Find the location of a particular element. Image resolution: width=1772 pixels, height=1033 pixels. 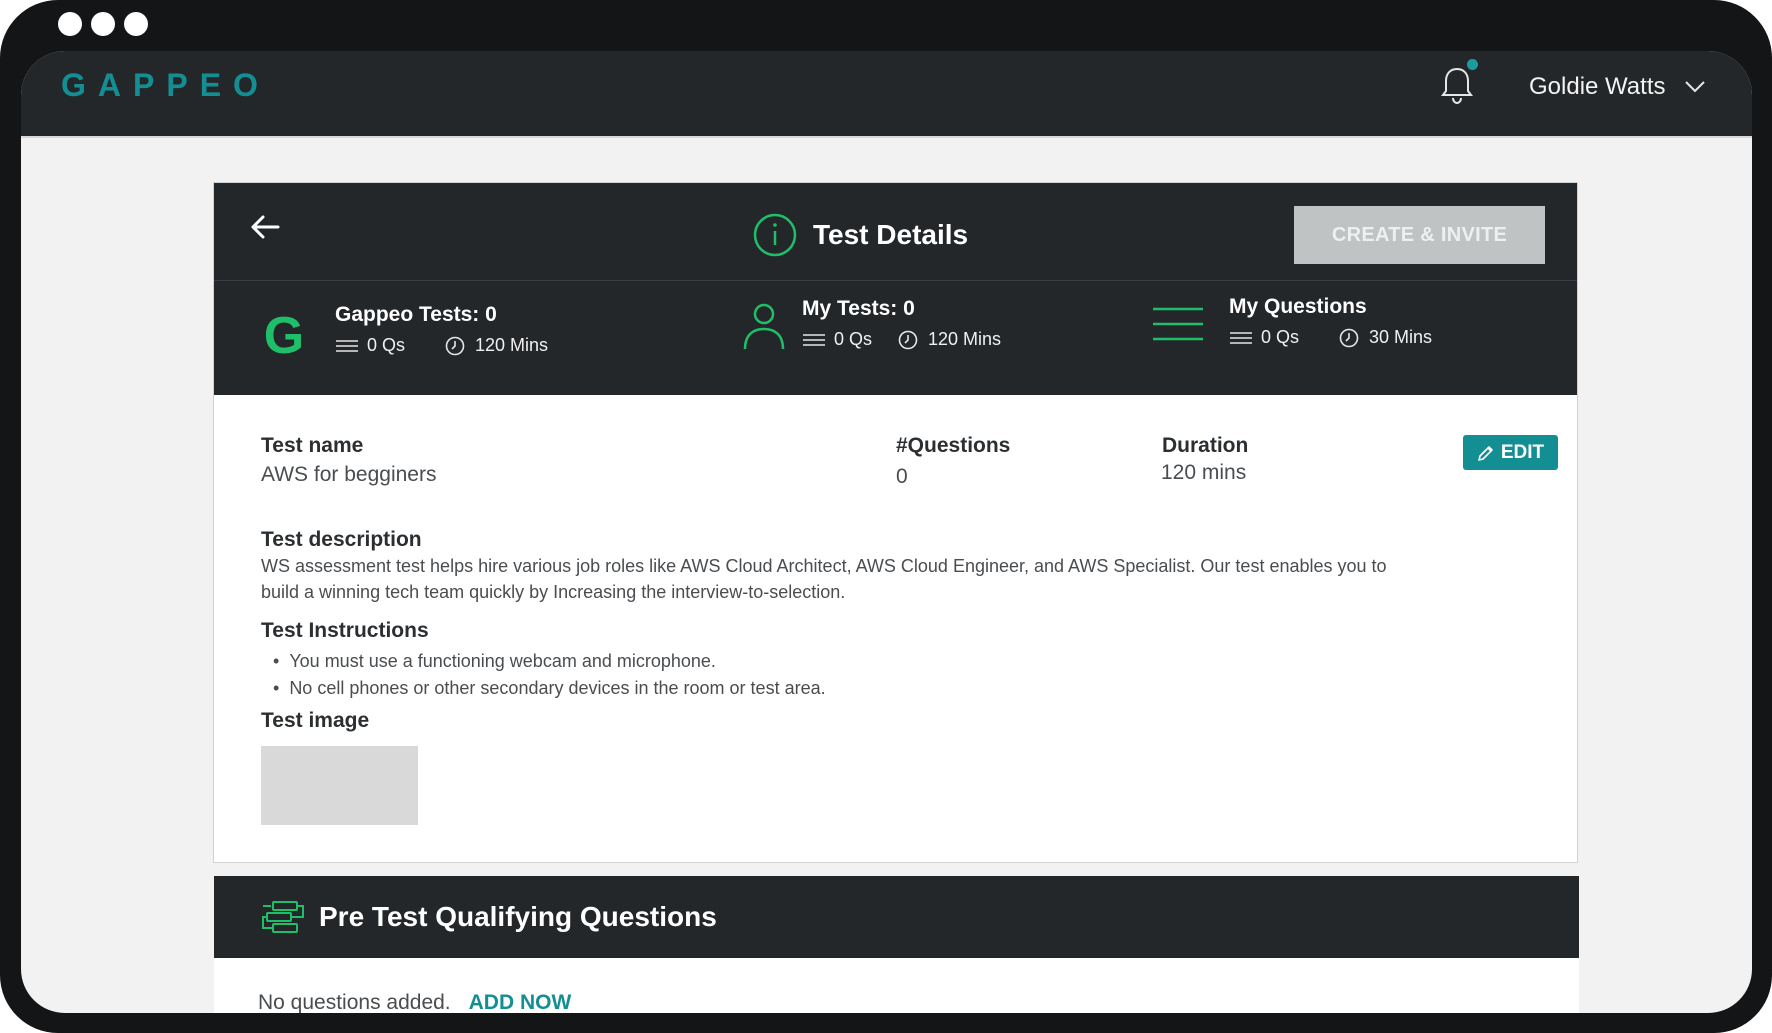

chevron-down-icon is located at coordinates (1694, 87).